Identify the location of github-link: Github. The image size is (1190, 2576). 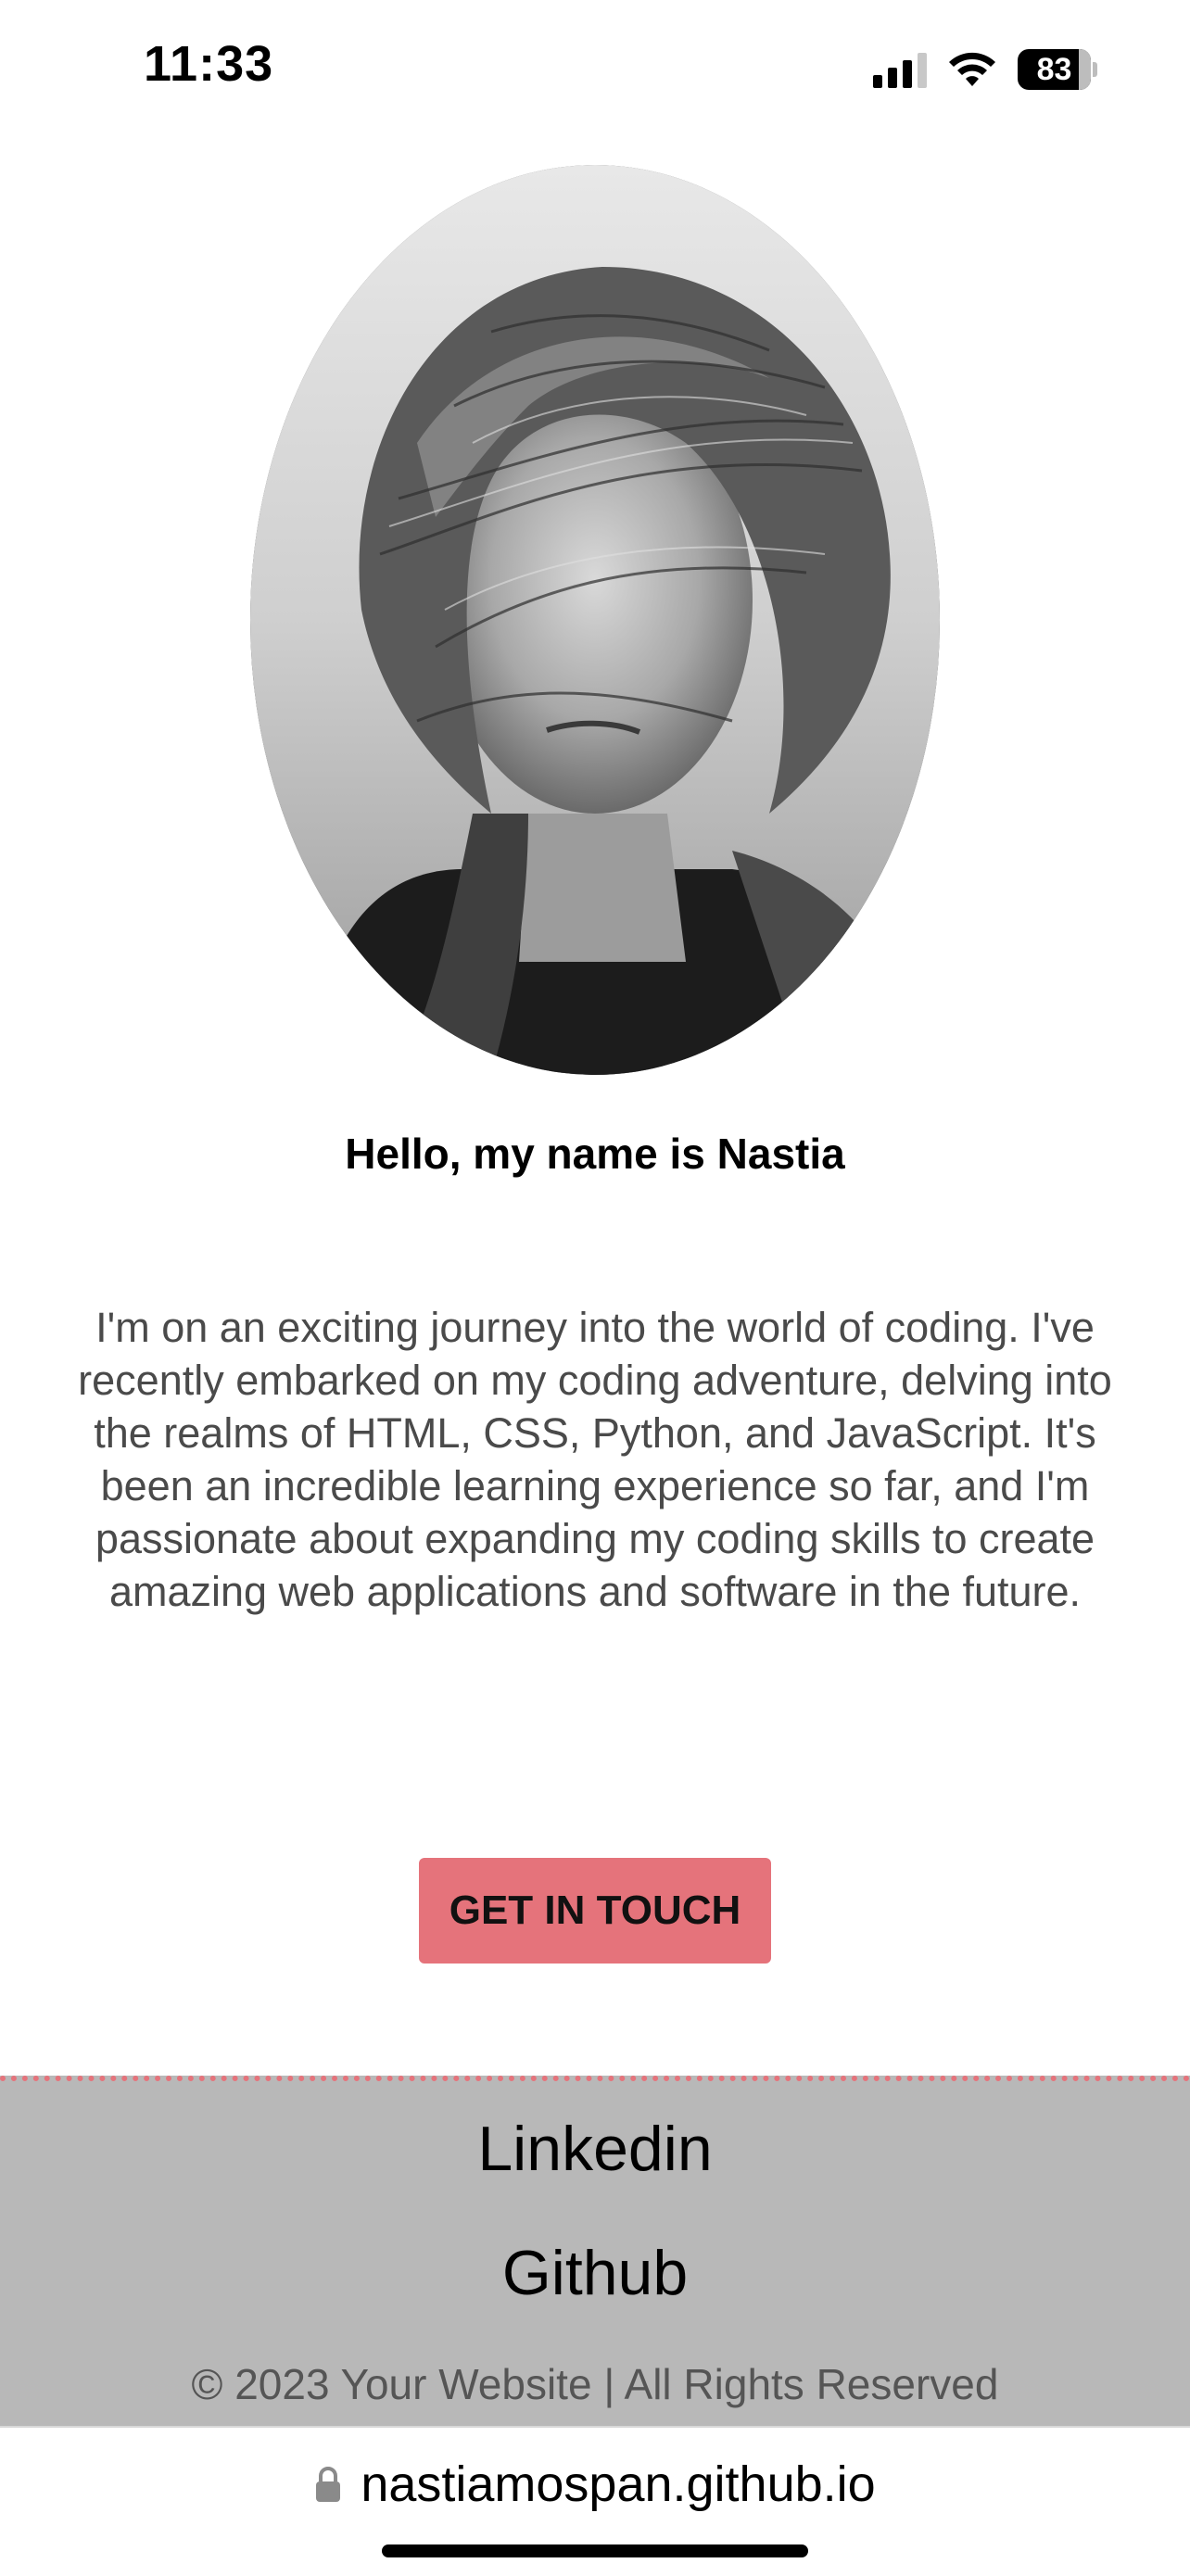
(595, 2273).